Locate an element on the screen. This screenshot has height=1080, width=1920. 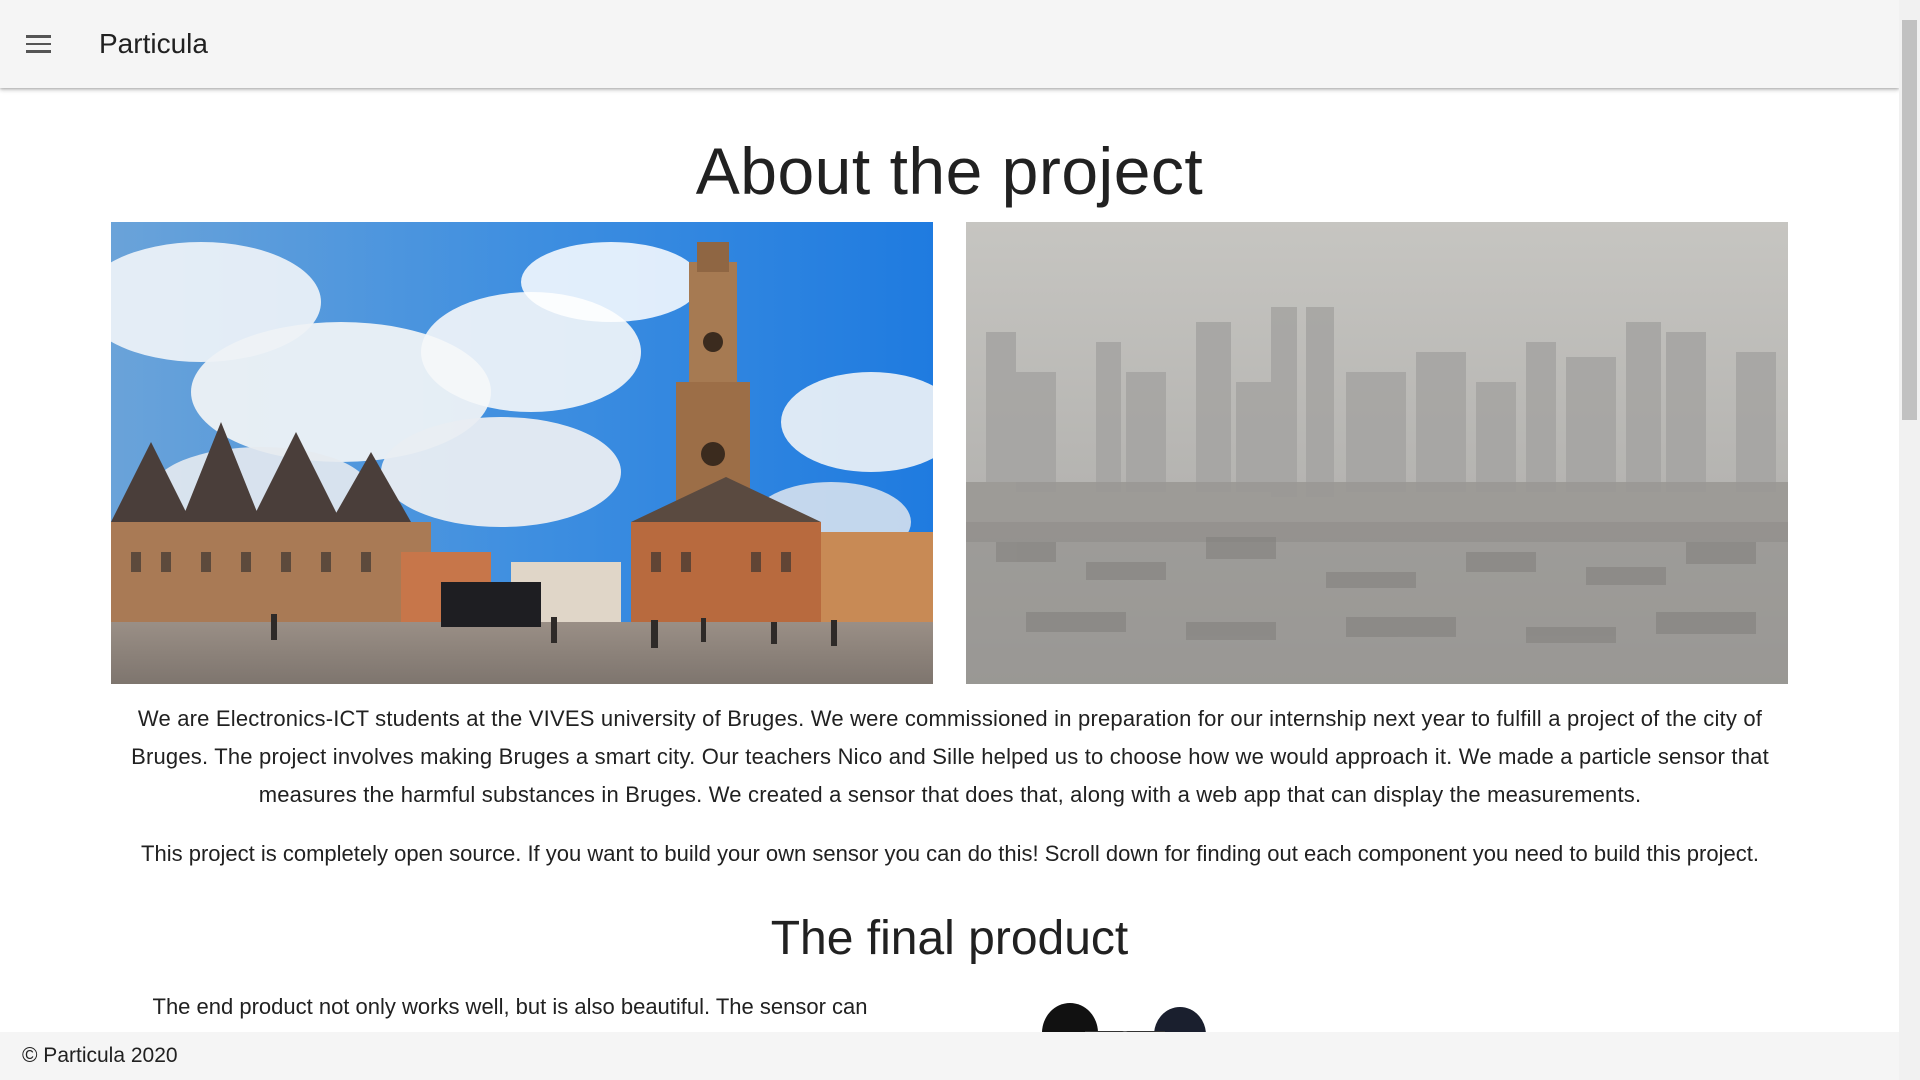
footer: © Particula 2020 is located at coordinates (949, 1056).